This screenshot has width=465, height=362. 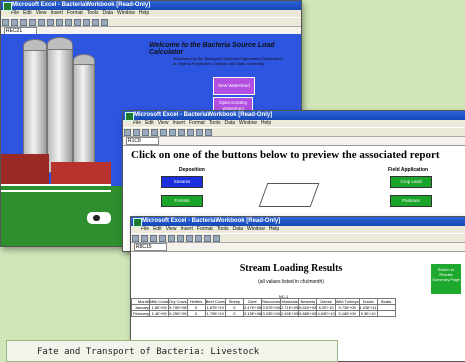 What do you see at coordinates (271, 301) in the screenshot?
I see `table-cell: Raccoons` at bounding box center [271, 301].